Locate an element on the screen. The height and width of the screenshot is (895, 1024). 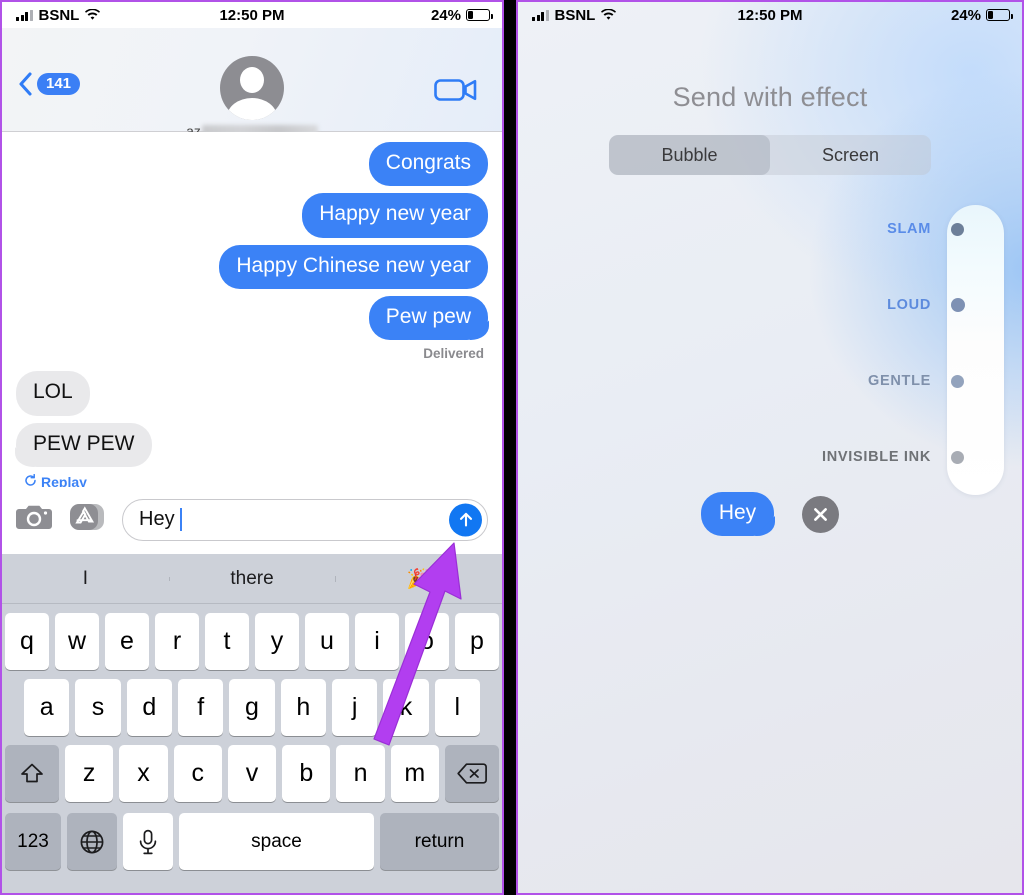
key-n: n is located at coordinates (360, 773).